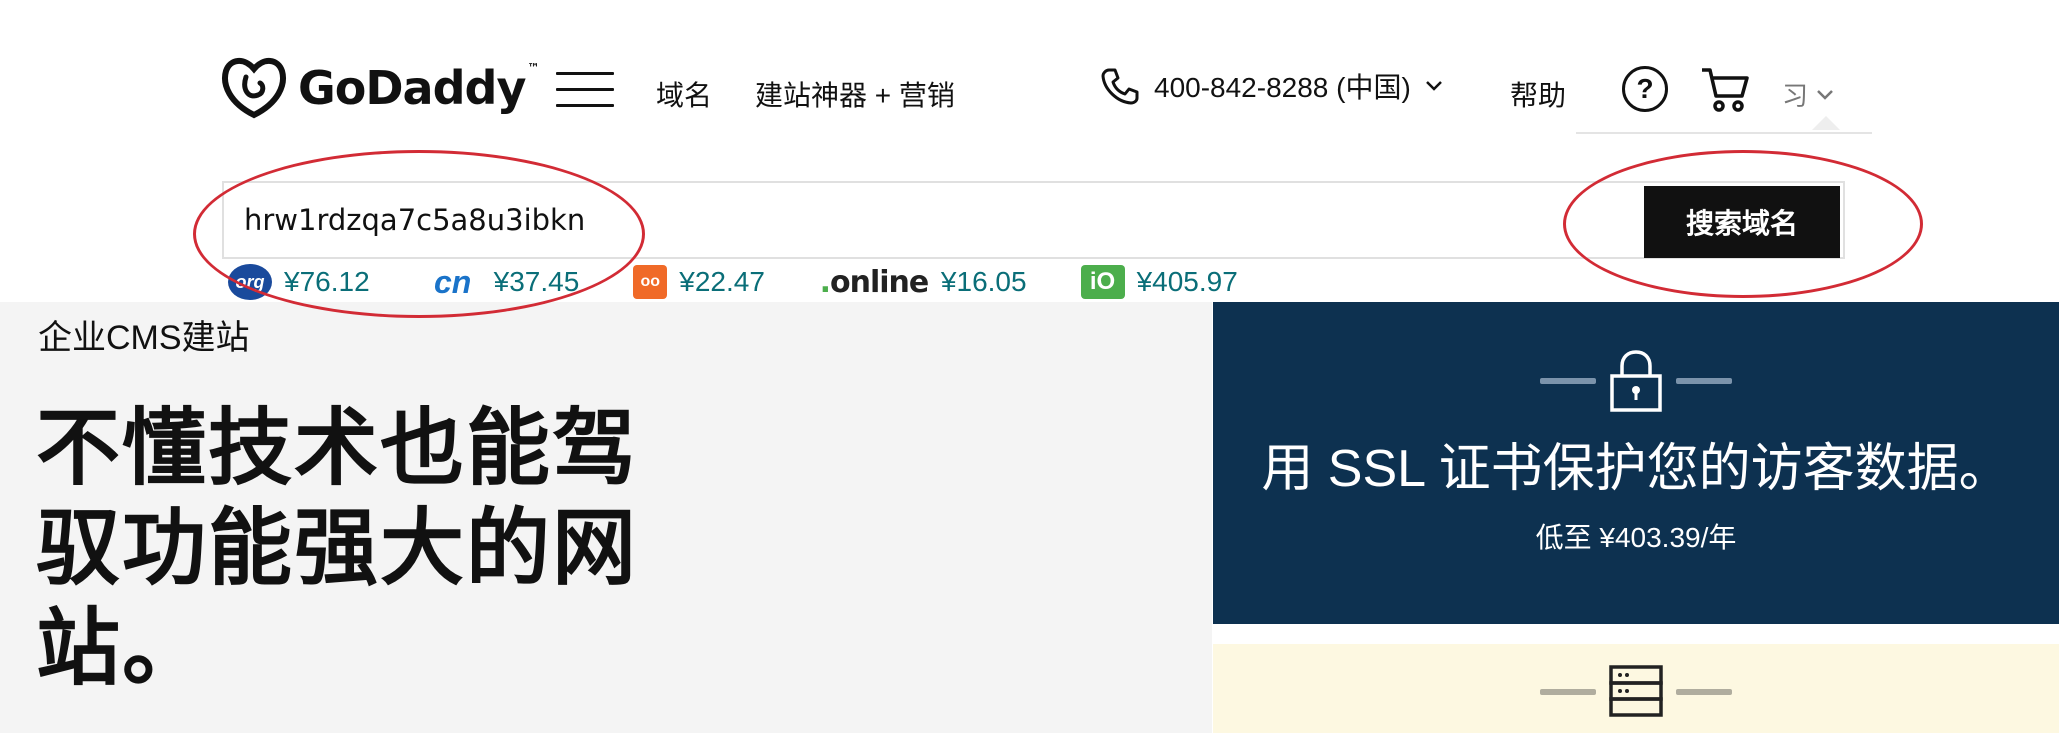 This screenshot has width=2059, height=733. I want to click on help-icon: ?, so click(1645, 89).